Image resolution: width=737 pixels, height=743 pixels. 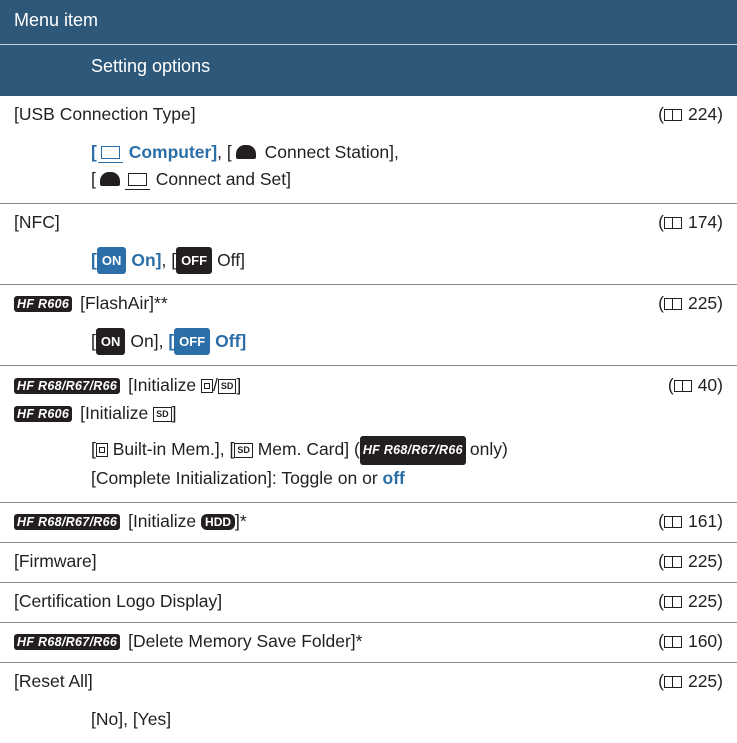 I want to click on section-certification: [Certification Logo Display] (225), so click(x=368, y=603).